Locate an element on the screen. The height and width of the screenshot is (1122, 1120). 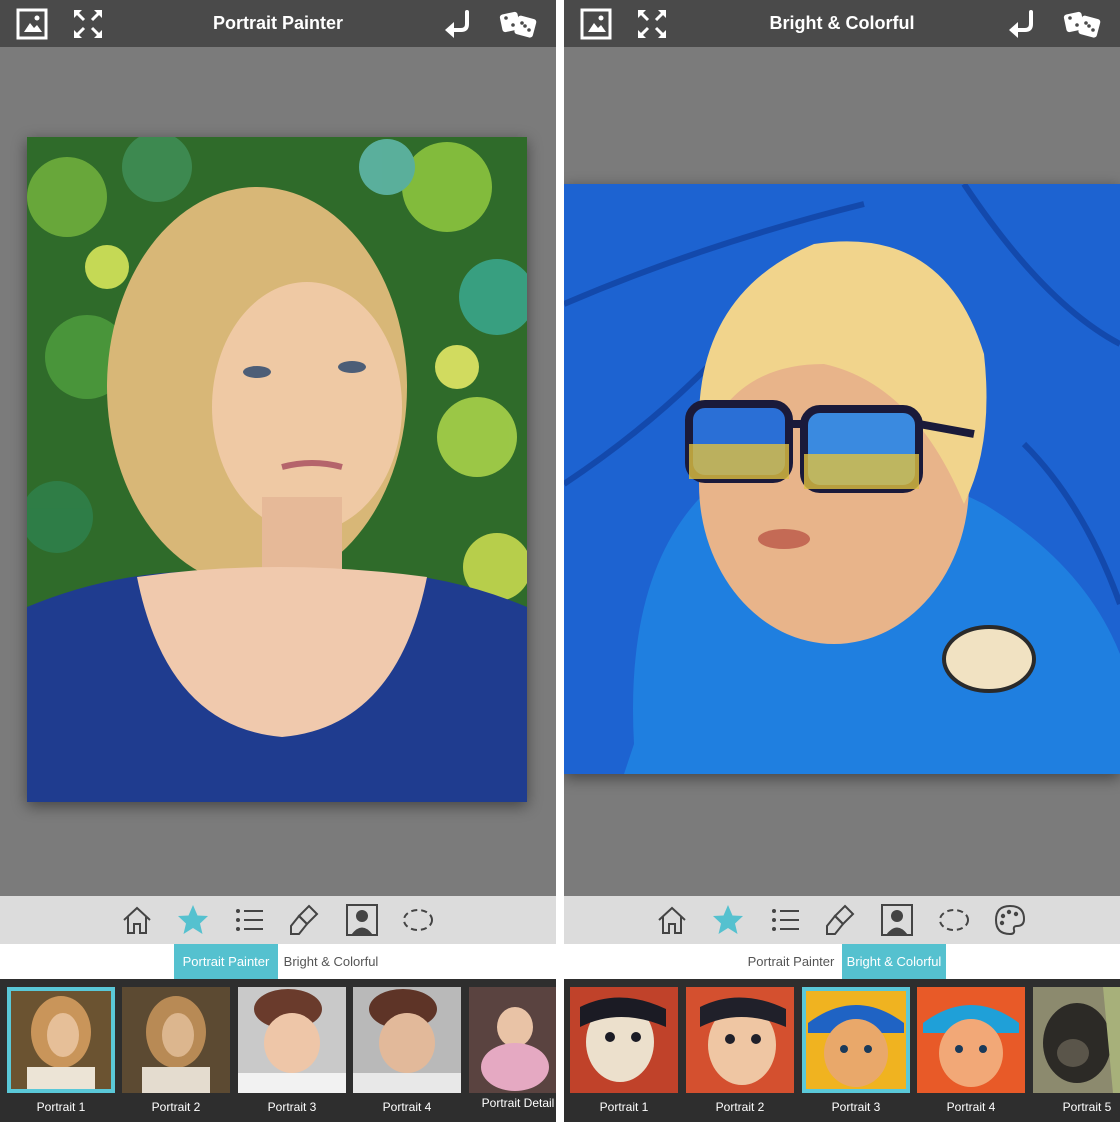
preset-label: Portrait 5 is located at coordinates (1087, 1107).